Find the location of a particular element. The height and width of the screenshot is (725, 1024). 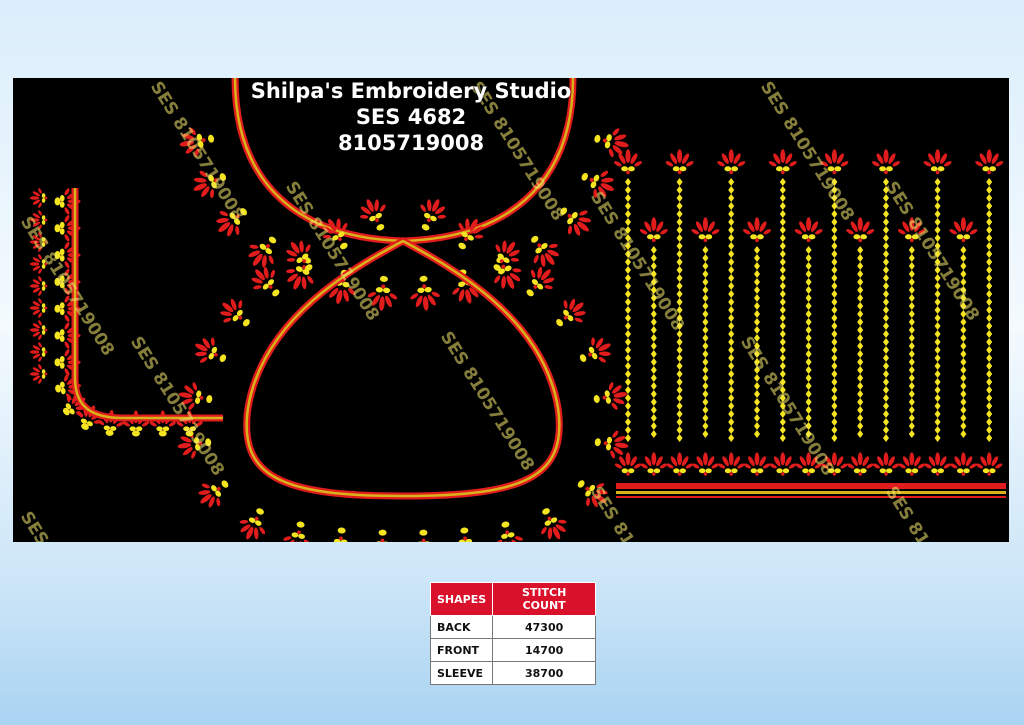

table-header-row: SHAPES STITCH COUNT is located at coordinates (513, 599).